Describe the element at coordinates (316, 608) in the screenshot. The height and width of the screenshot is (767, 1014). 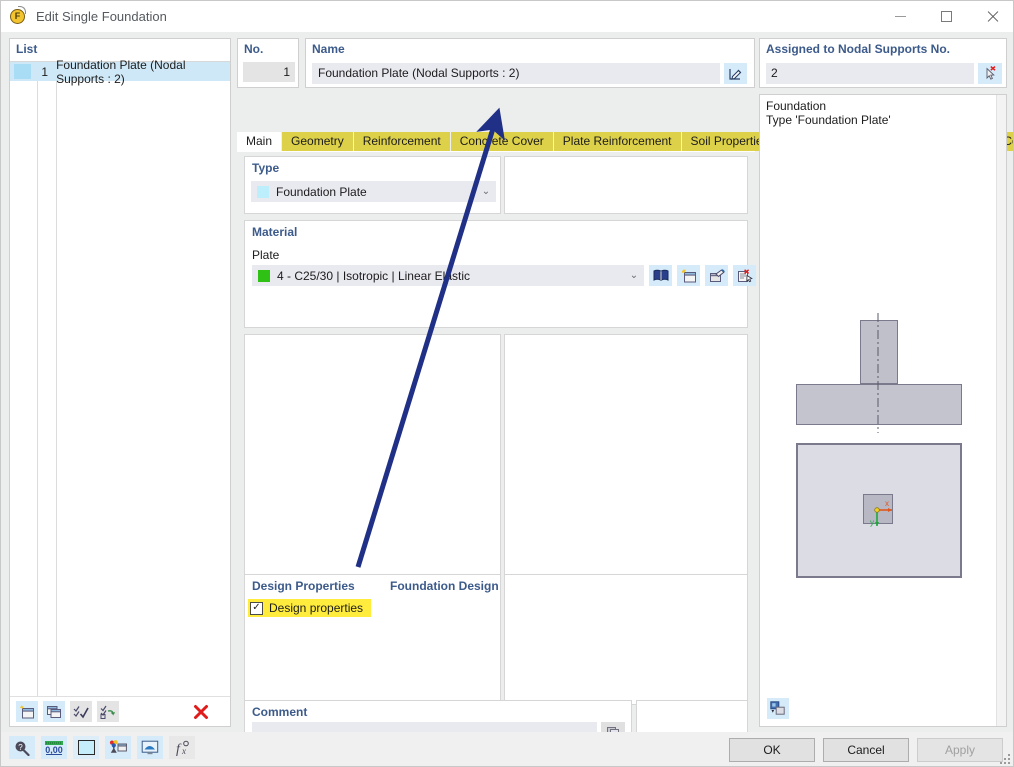
I see `design-properties-checkbox-label: Design properties` at that location.